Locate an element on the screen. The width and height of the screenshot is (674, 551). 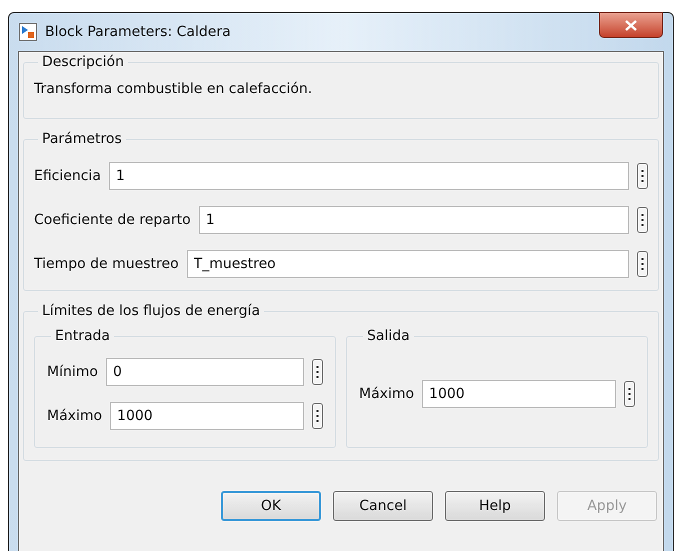
group-title: Límites de los flujos de energía is located at coordinates (151, 311).